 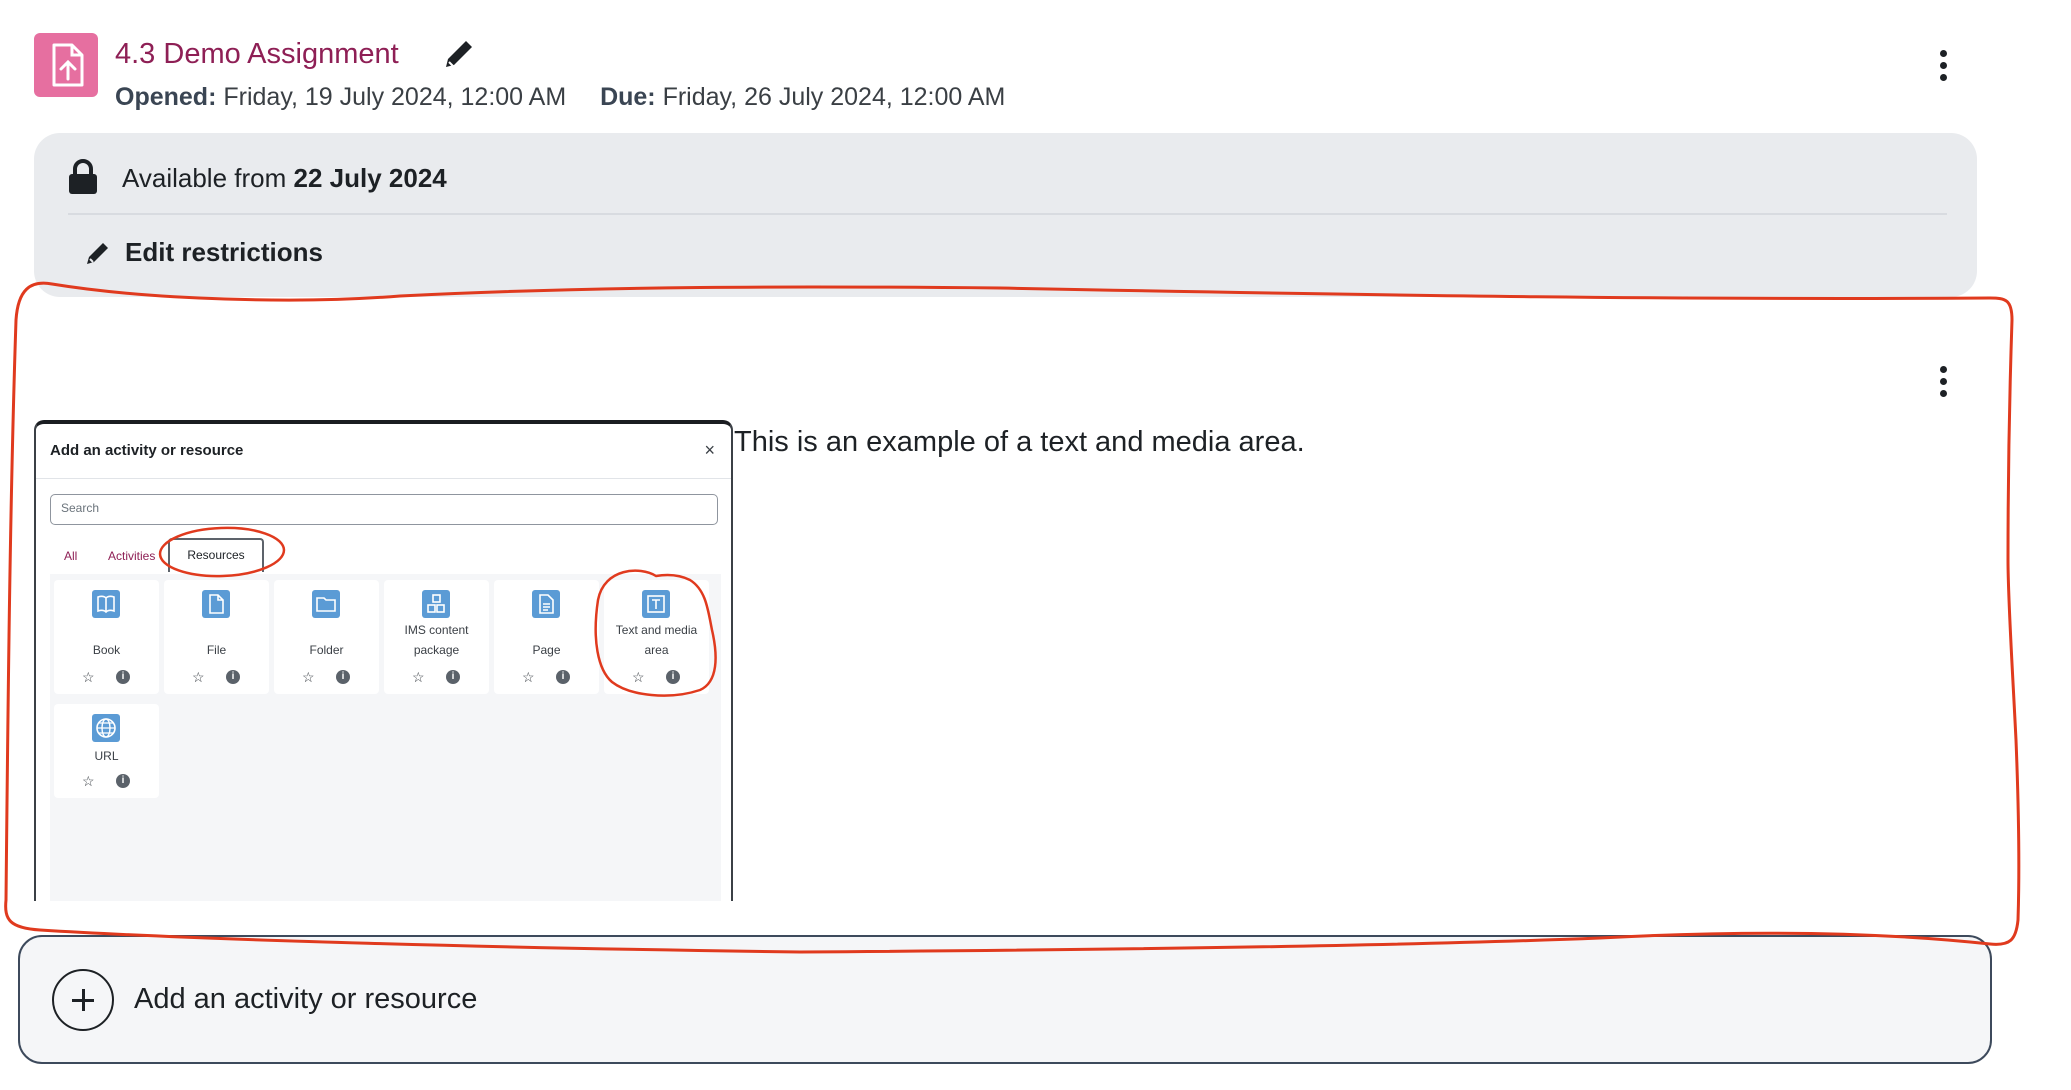 I want to click on due-label: Due:, so click(x=628, y=97).